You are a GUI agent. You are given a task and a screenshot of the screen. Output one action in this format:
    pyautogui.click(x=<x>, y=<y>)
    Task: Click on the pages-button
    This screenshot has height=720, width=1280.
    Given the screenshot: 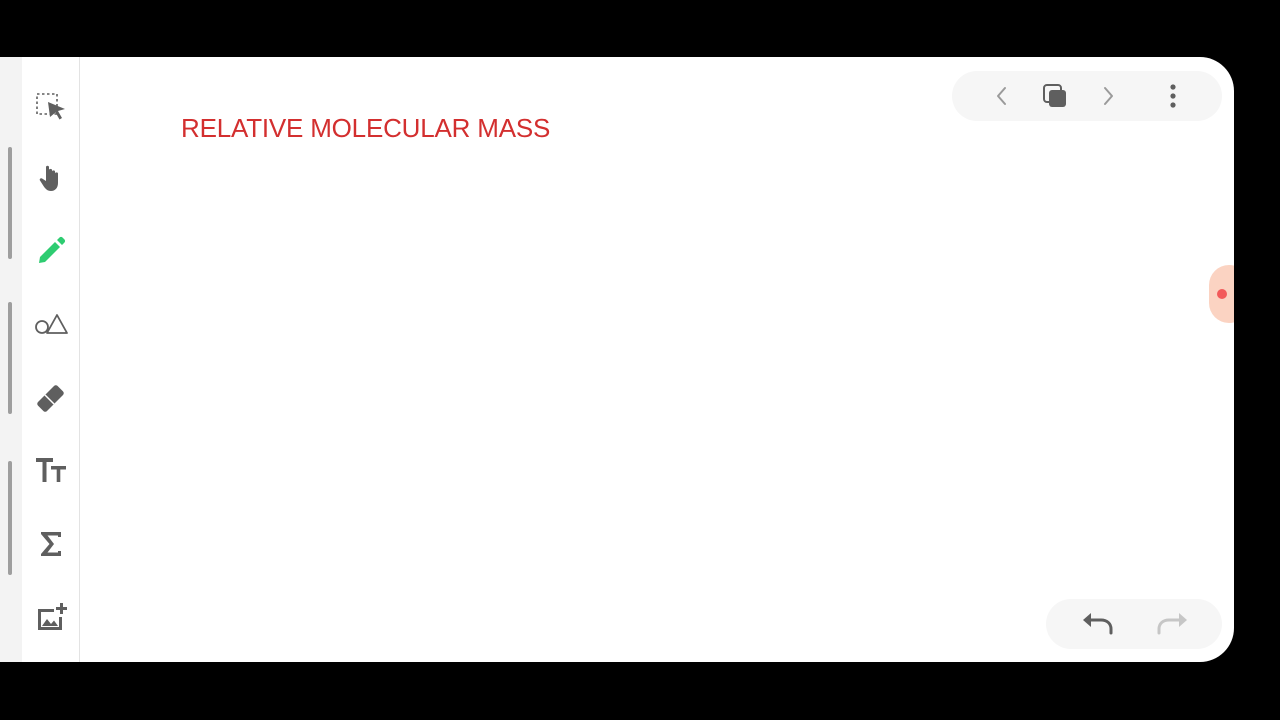 What is the action you would take?
    pyautogui.click(x=1055, y=96)
    